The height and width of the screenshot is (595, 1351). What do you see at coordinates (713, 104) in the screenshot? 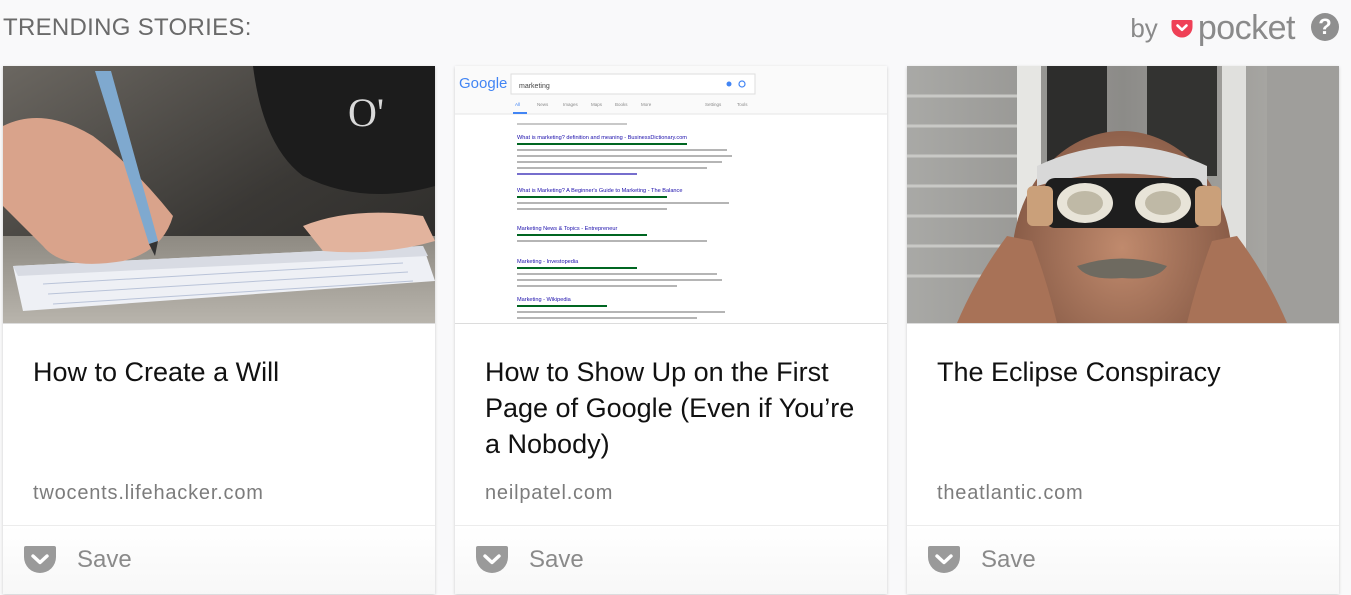
I see `svg-text: Settings` at bounding box center [713, 104].